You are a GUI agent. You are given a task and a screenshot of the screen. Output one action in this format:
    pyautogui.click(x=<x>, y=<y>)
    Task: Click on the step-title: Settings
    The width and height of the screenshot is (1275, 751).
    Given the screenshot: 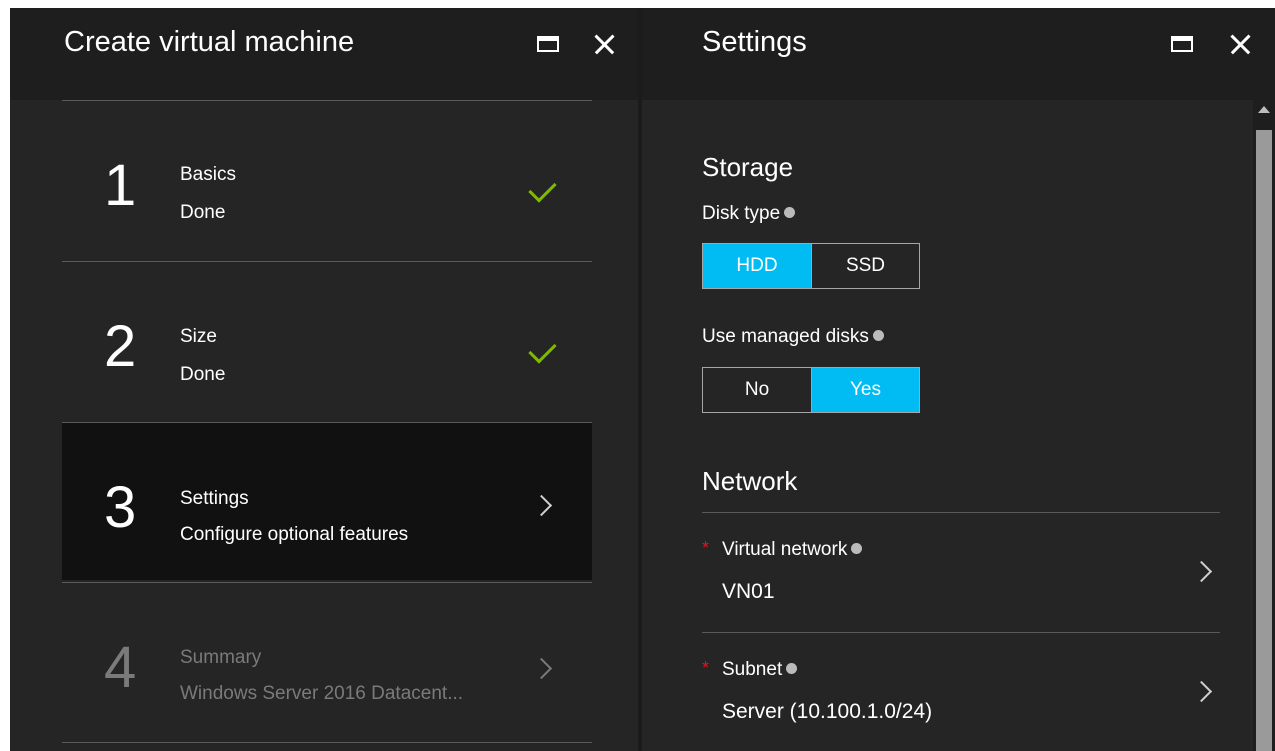 What is the action you would take?
    pyautogui.click(x=214, y=498)
    